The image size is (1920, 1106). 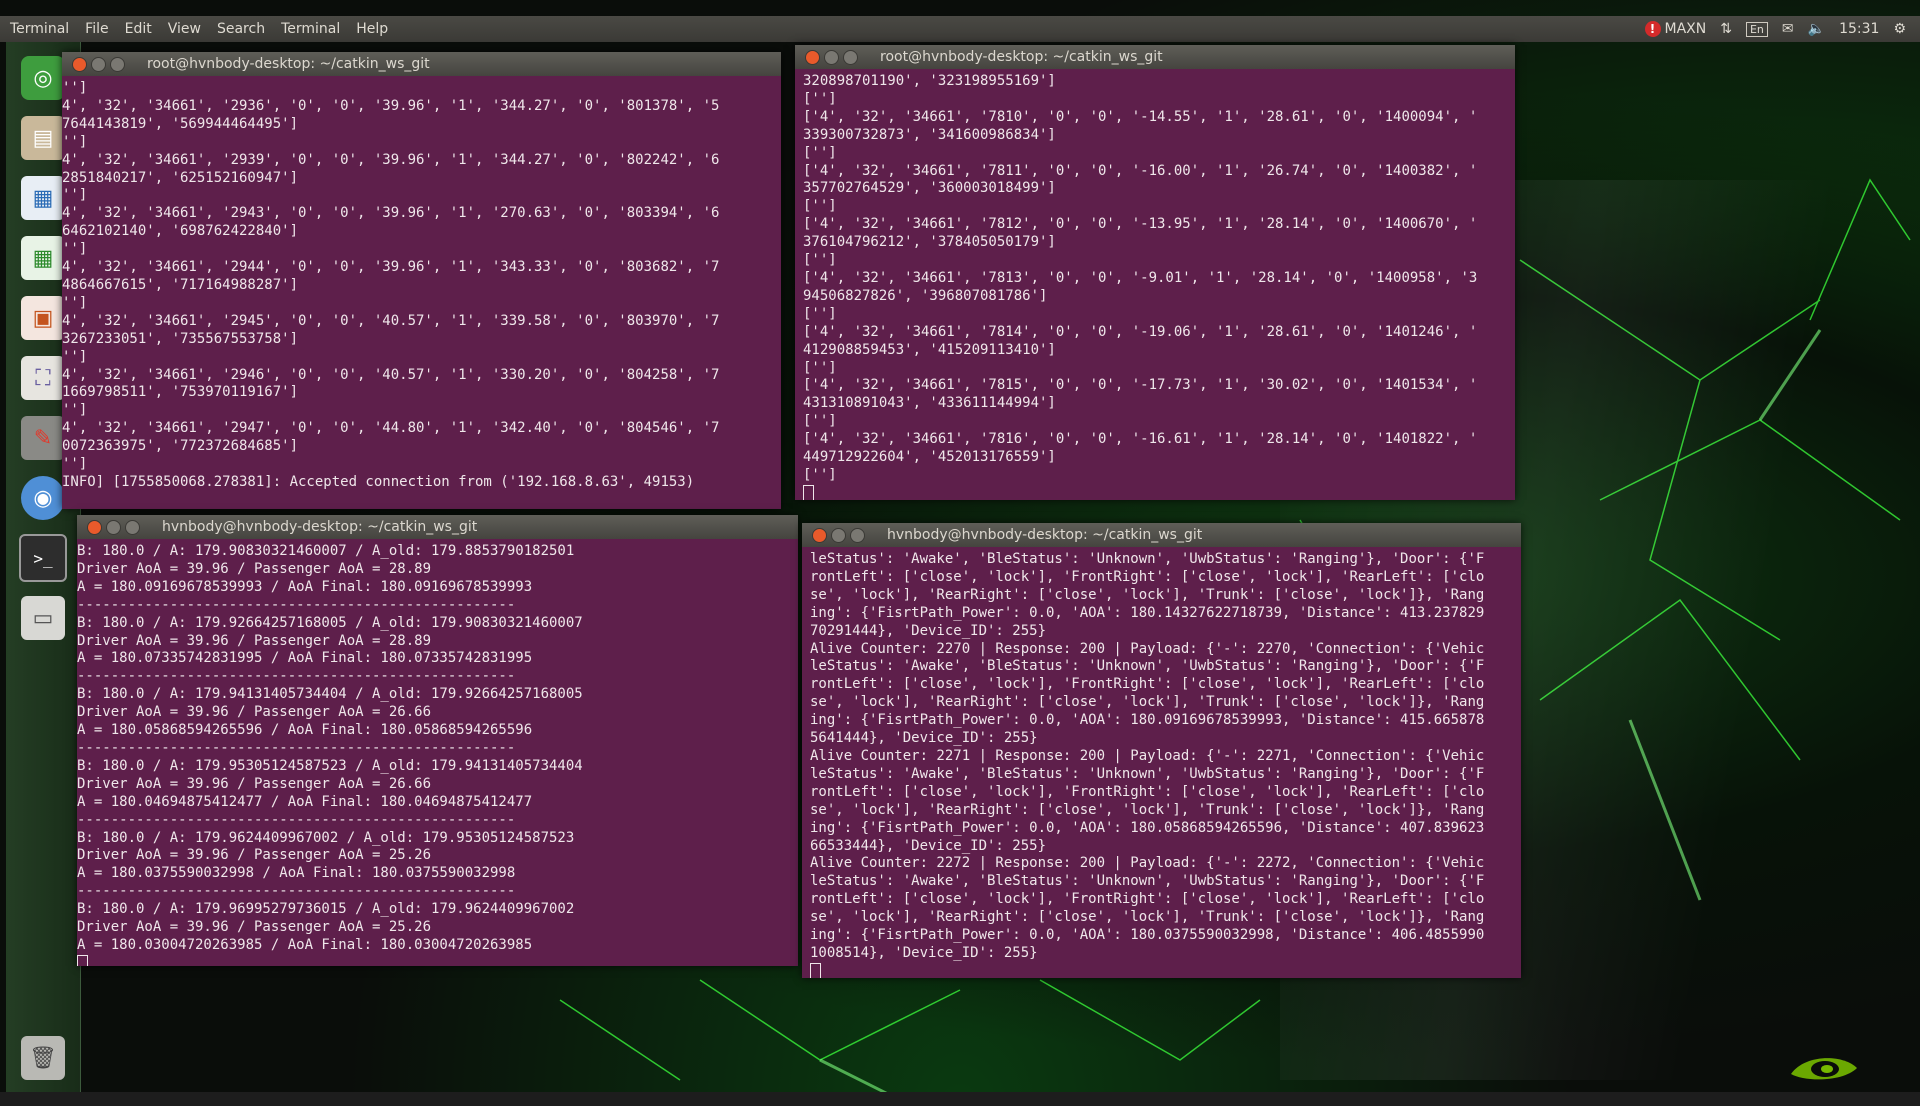 What do you see at coordinates (1859, 29) in the screenshot?
I see `clock: 15:31` at bounding box center [1859, 29].